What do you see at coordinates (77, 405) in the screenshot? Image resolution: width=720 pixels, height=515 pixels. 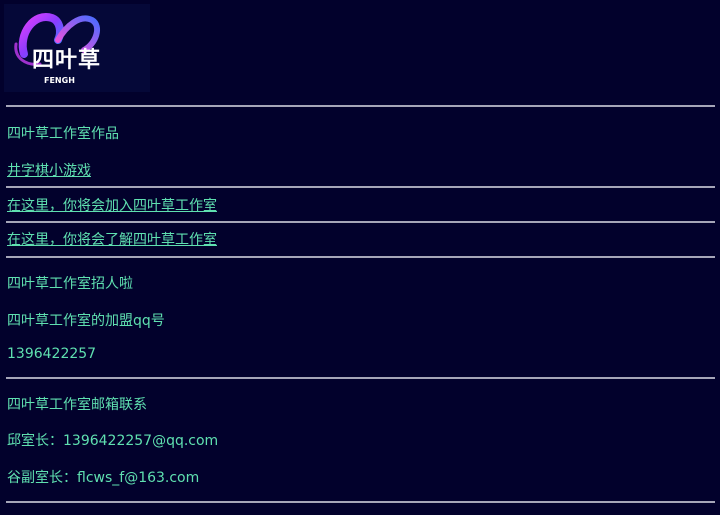 I see `contact-title: 四叶草工作室邮箱联系` at bounding box center [77, 405].